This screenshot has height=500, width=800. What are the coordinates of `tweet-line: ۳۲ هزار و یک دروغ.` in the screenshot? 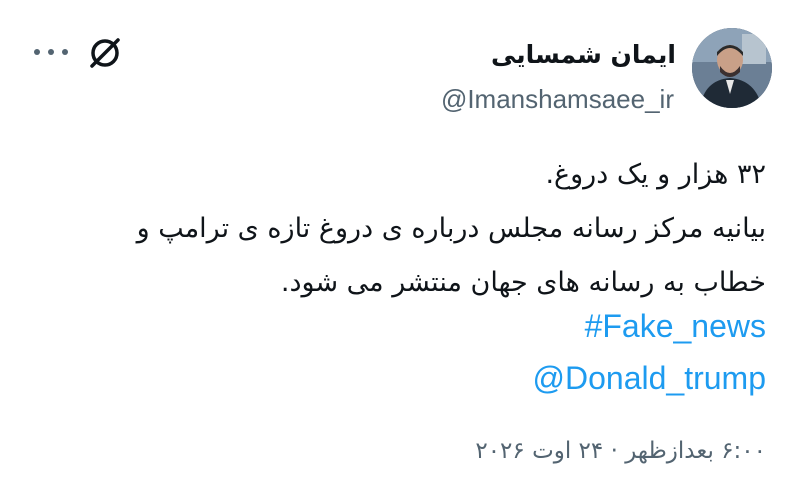 It's located at (655, 174).